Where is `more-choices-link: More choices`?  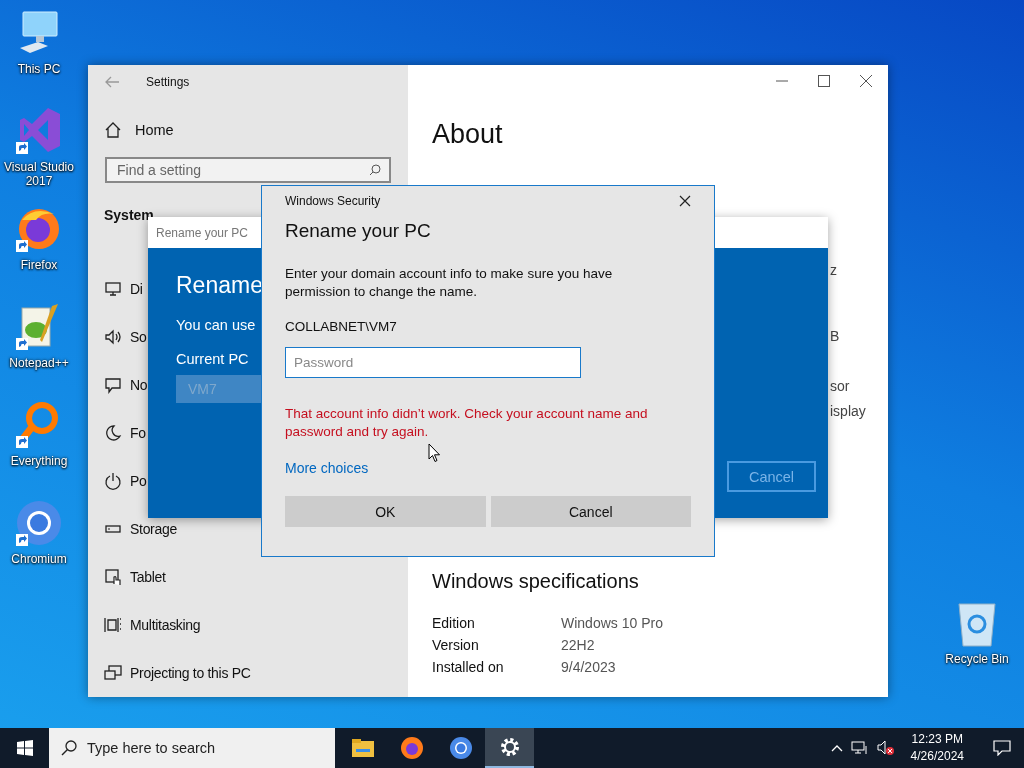 more-choices-link: More choices is located at coordinates (327, 468).